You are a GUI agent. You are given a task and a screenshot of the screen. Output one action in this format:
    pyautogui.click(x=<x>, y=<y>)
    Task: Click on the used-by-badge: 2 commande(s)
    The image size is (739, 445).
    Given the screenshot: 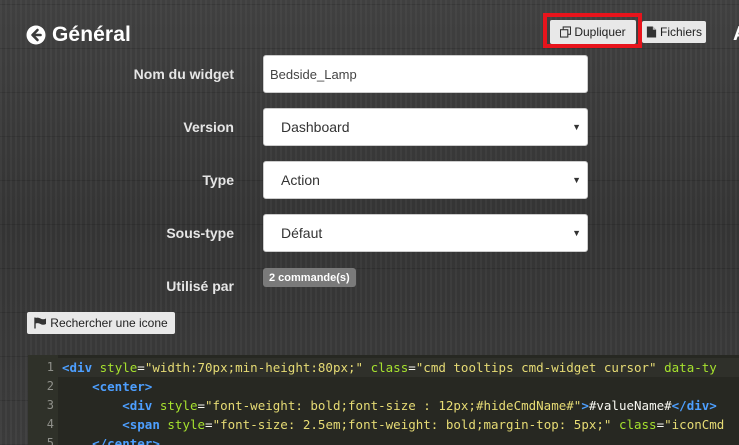 What is the action you would take?
    pyautogui.click(x=309, y=277)
    